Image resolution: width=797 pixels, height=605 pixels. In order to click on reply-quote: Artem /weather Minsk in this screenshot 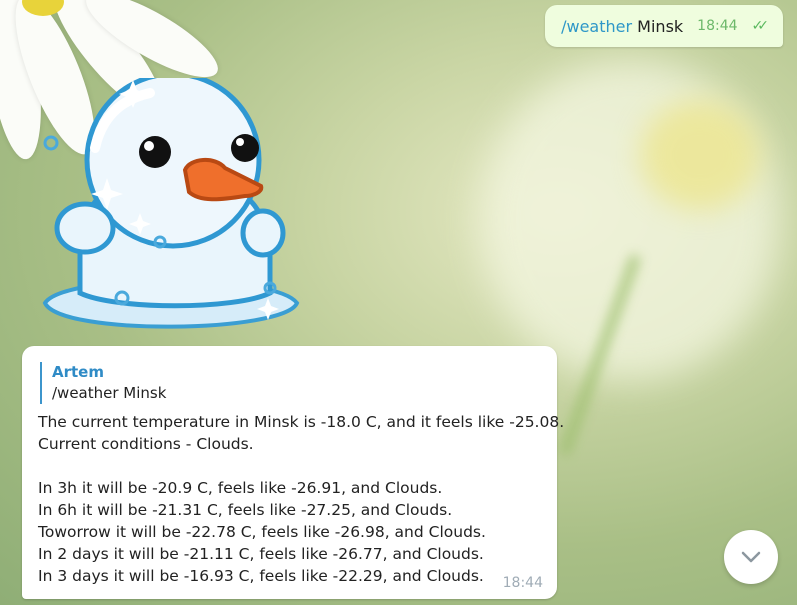, I will do `click(291, 383)`.